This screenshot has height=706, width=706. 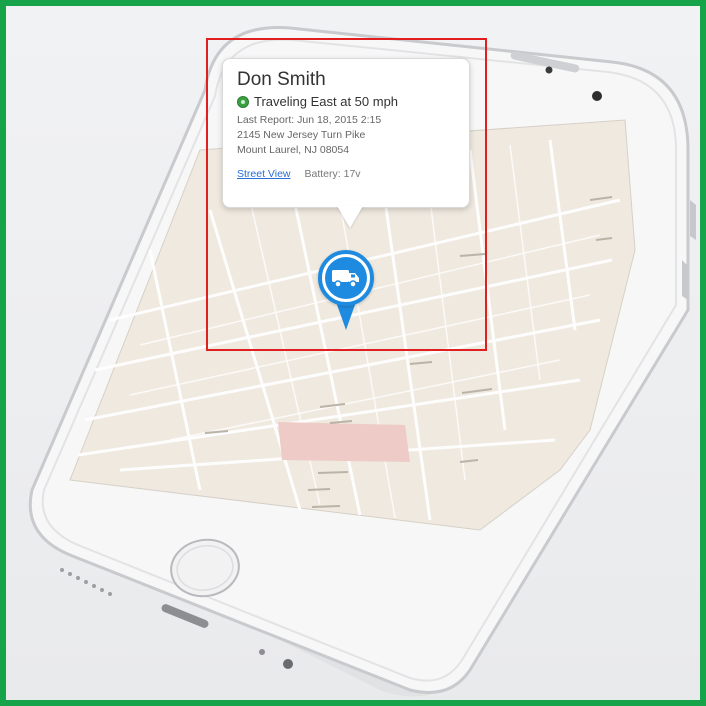 I want to click on map-highlighted-block, so click(x=344, y=442).